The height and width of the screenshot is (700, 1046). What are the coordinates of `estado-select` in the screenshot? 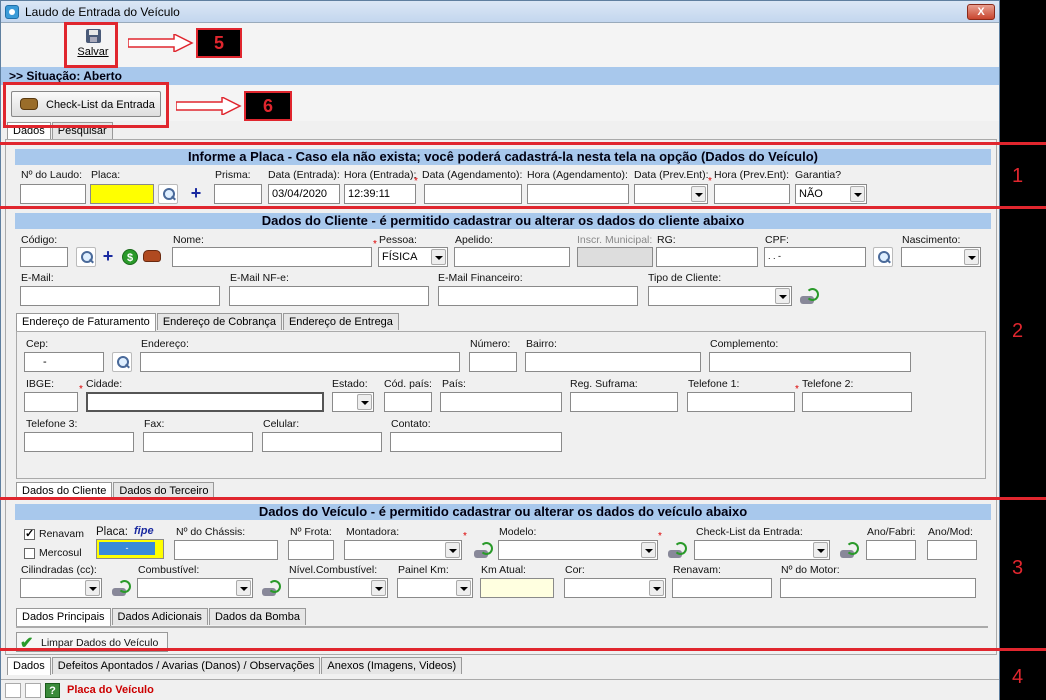 It's located at (353, 402).